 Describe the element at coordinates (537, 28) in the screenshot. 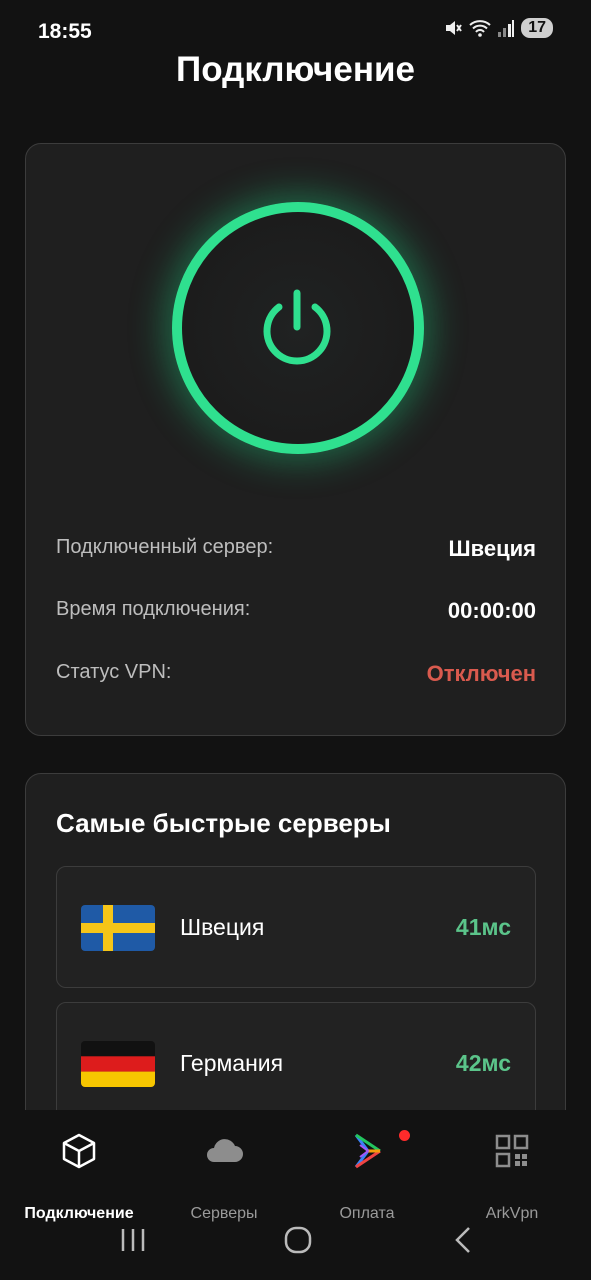

I see `battery-indicator: 17` at that location.